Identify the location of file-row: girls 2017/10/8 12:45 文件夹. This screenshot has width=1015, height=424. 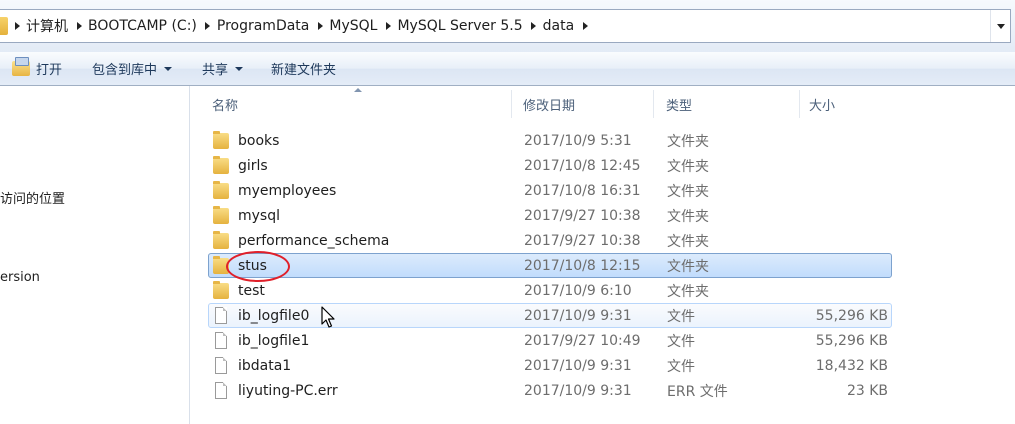
(550, 165).